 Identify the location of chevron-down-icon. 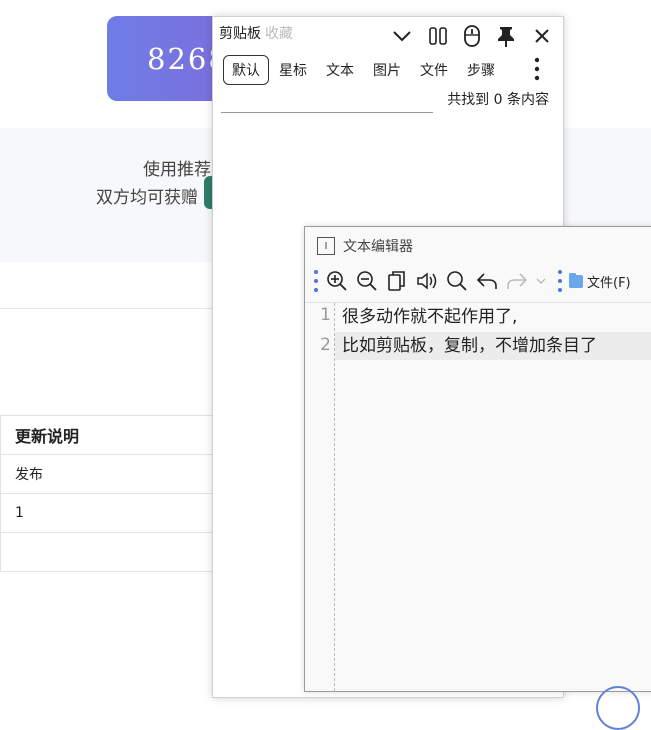
(402, 36).